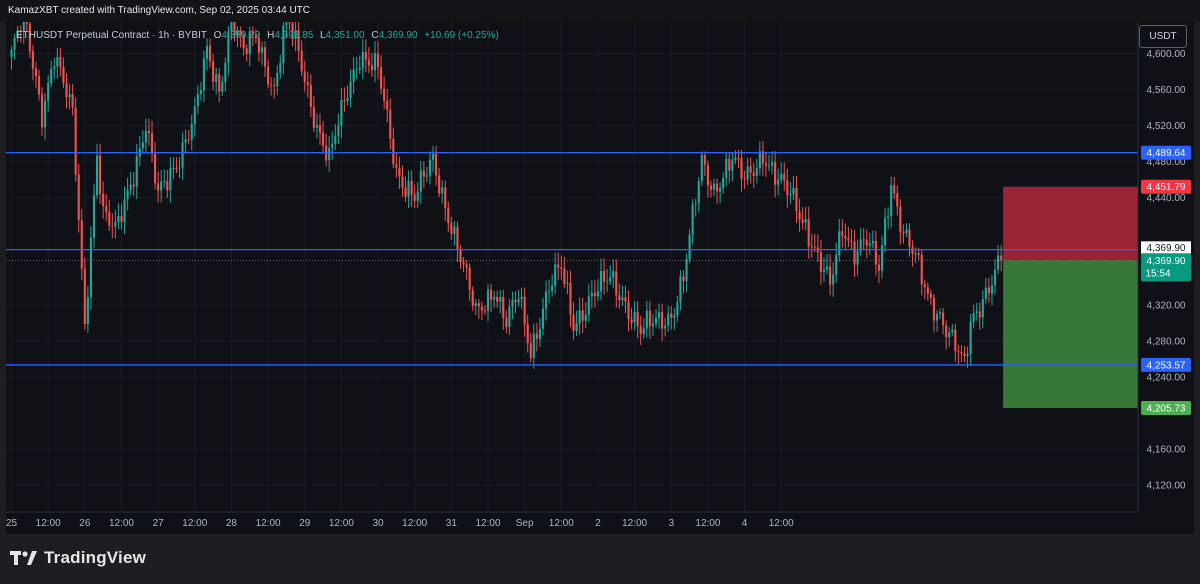 The width and height of the screenshot is (1200, 584). What do you see at coordinates (12, 523) in the screenshot?
I see `time-tick-label: 25` at bounding box center [12, 523].